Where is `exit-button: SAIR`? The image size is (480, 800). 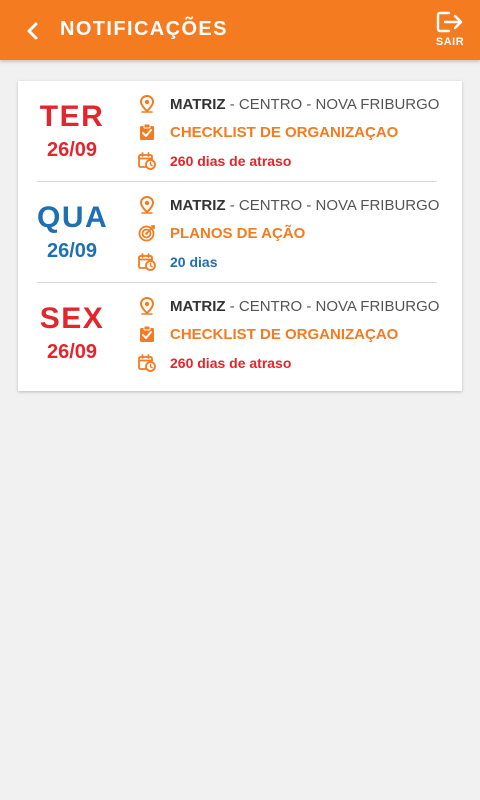
exit-button: SAIR is located at coordinates (450, 32).